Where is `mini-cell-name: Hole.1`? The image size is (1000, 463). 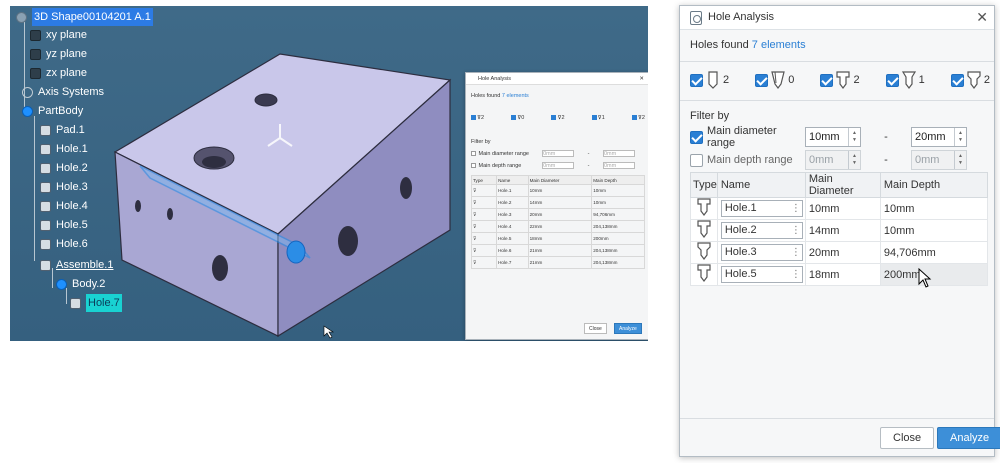 mini-cell-name: Hole.1 is located at coordinates (512, 190).